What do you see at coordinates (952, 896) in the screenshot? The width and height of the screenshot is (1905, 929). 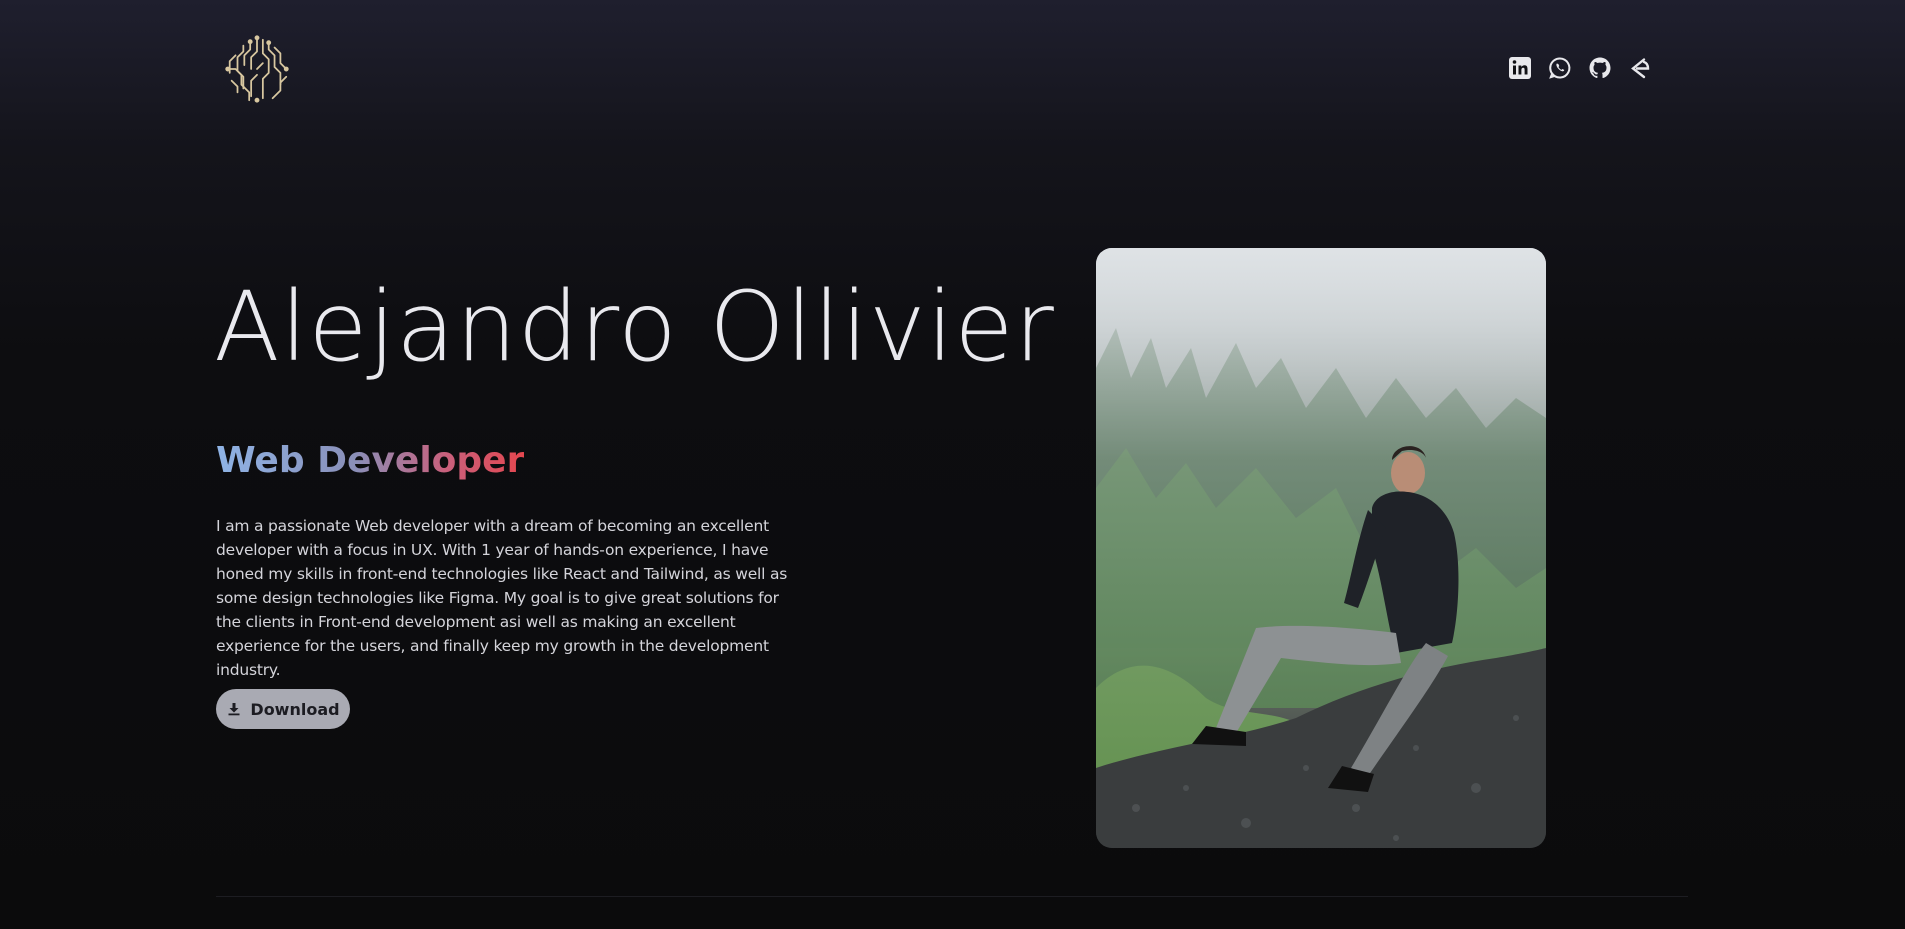 I see `section-divider` at bounding box center [952, 896].